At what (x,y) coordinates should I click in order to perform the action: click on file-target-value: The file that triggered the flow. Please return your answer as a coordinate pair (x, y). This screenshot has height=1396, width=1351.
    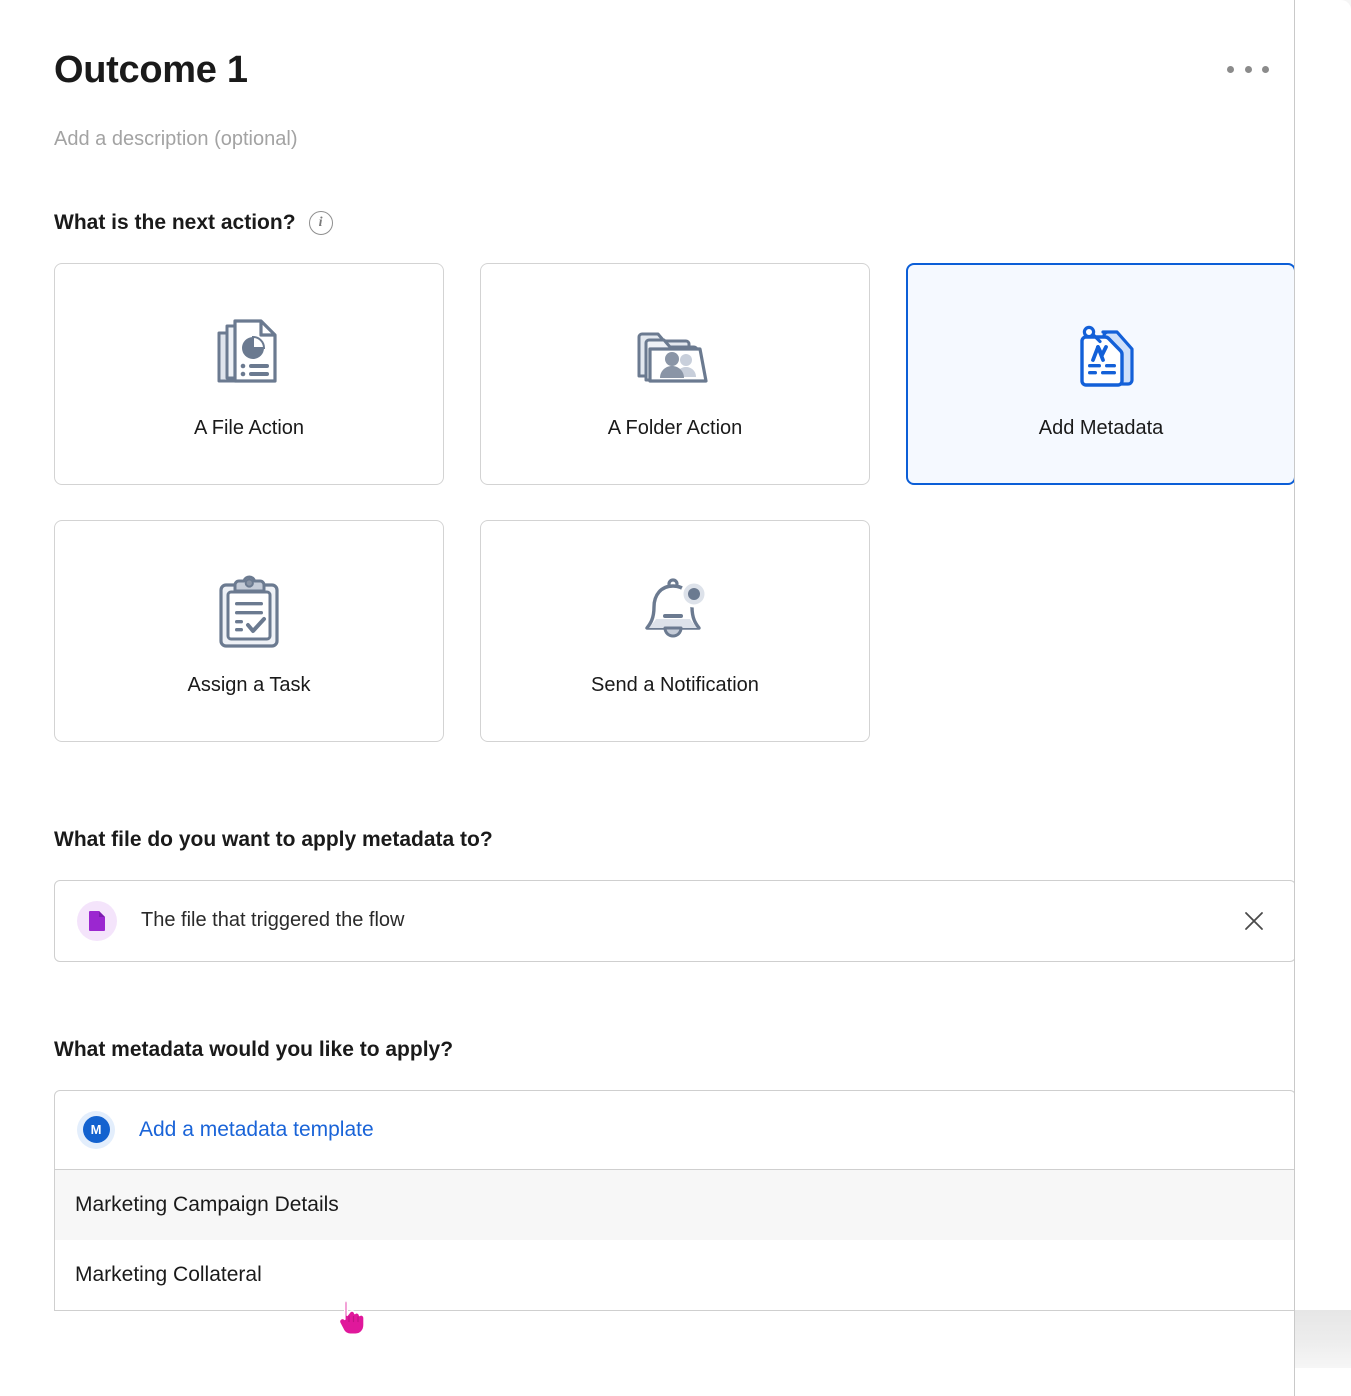
    Looking at the image, I should click on (273, 920).